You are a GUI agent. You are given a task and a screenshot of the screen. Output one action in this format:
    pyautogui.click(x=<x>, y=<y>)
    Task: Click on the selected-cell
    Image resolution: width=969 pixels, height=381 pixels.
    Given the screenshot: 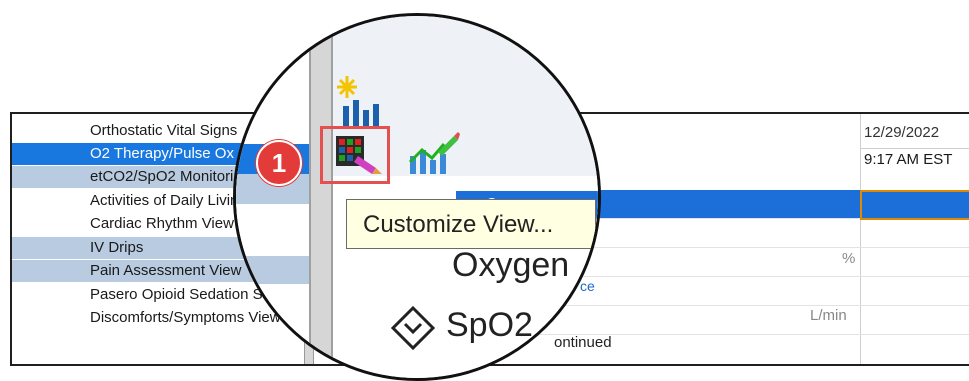 What is the action you would take?
    pyautogui.click(x=914, y=205)
    